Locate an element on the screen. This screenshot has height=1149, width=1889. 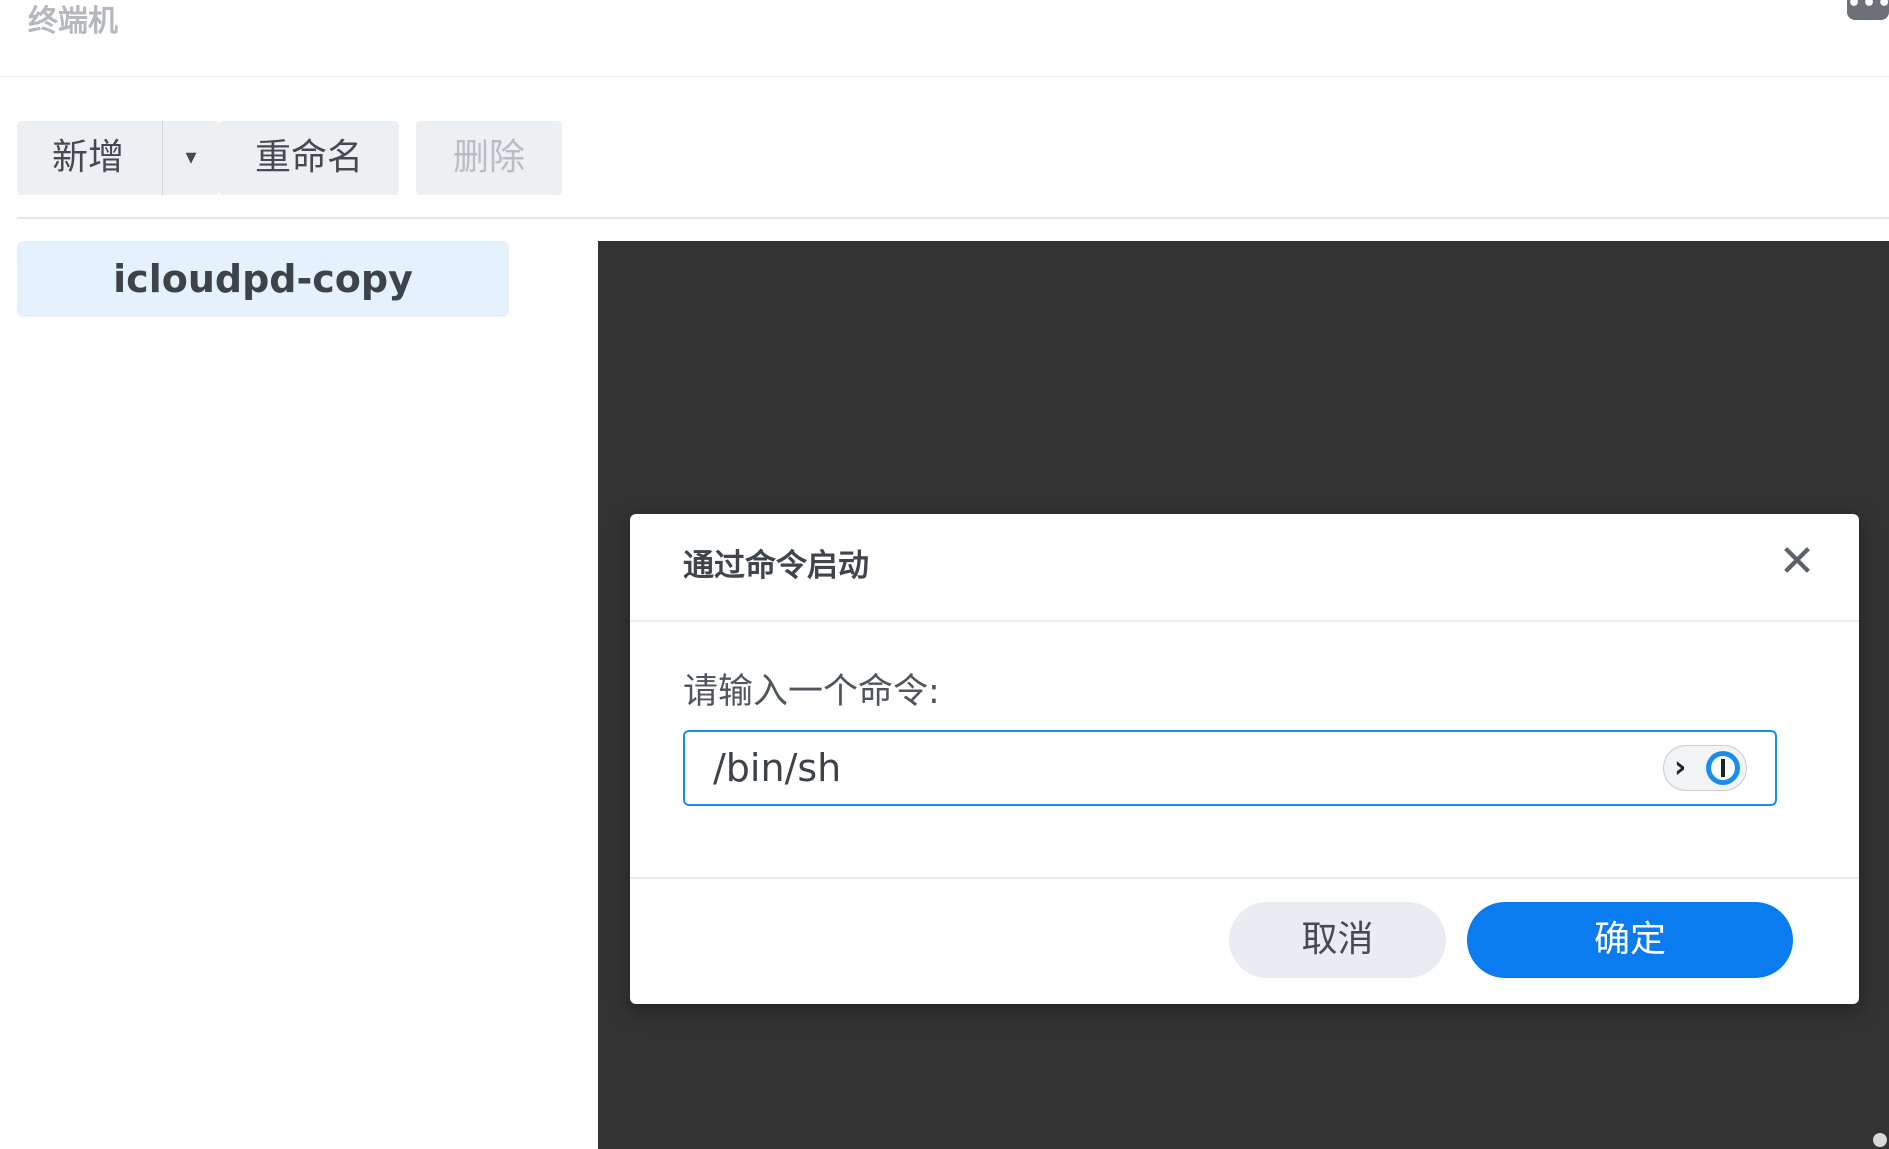
confirm-button: 确定 is located at coordinates (1630, 940).